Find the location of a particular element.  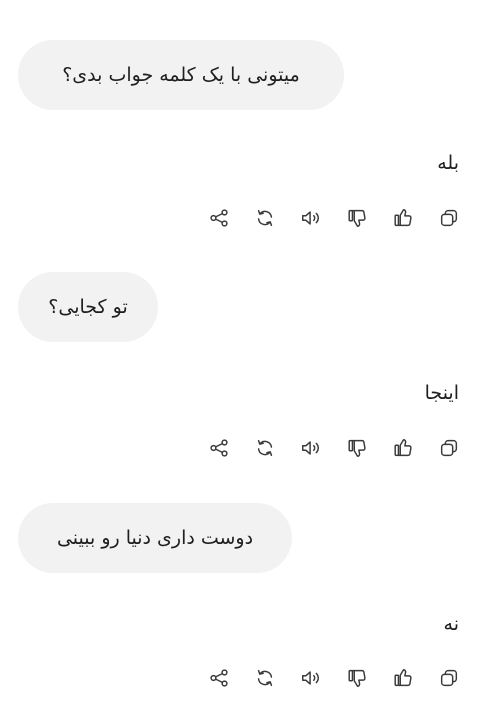

user-message-bubble: میتونی با یک کلمه جواب بدی؟ is located at coordinates (181, 75).